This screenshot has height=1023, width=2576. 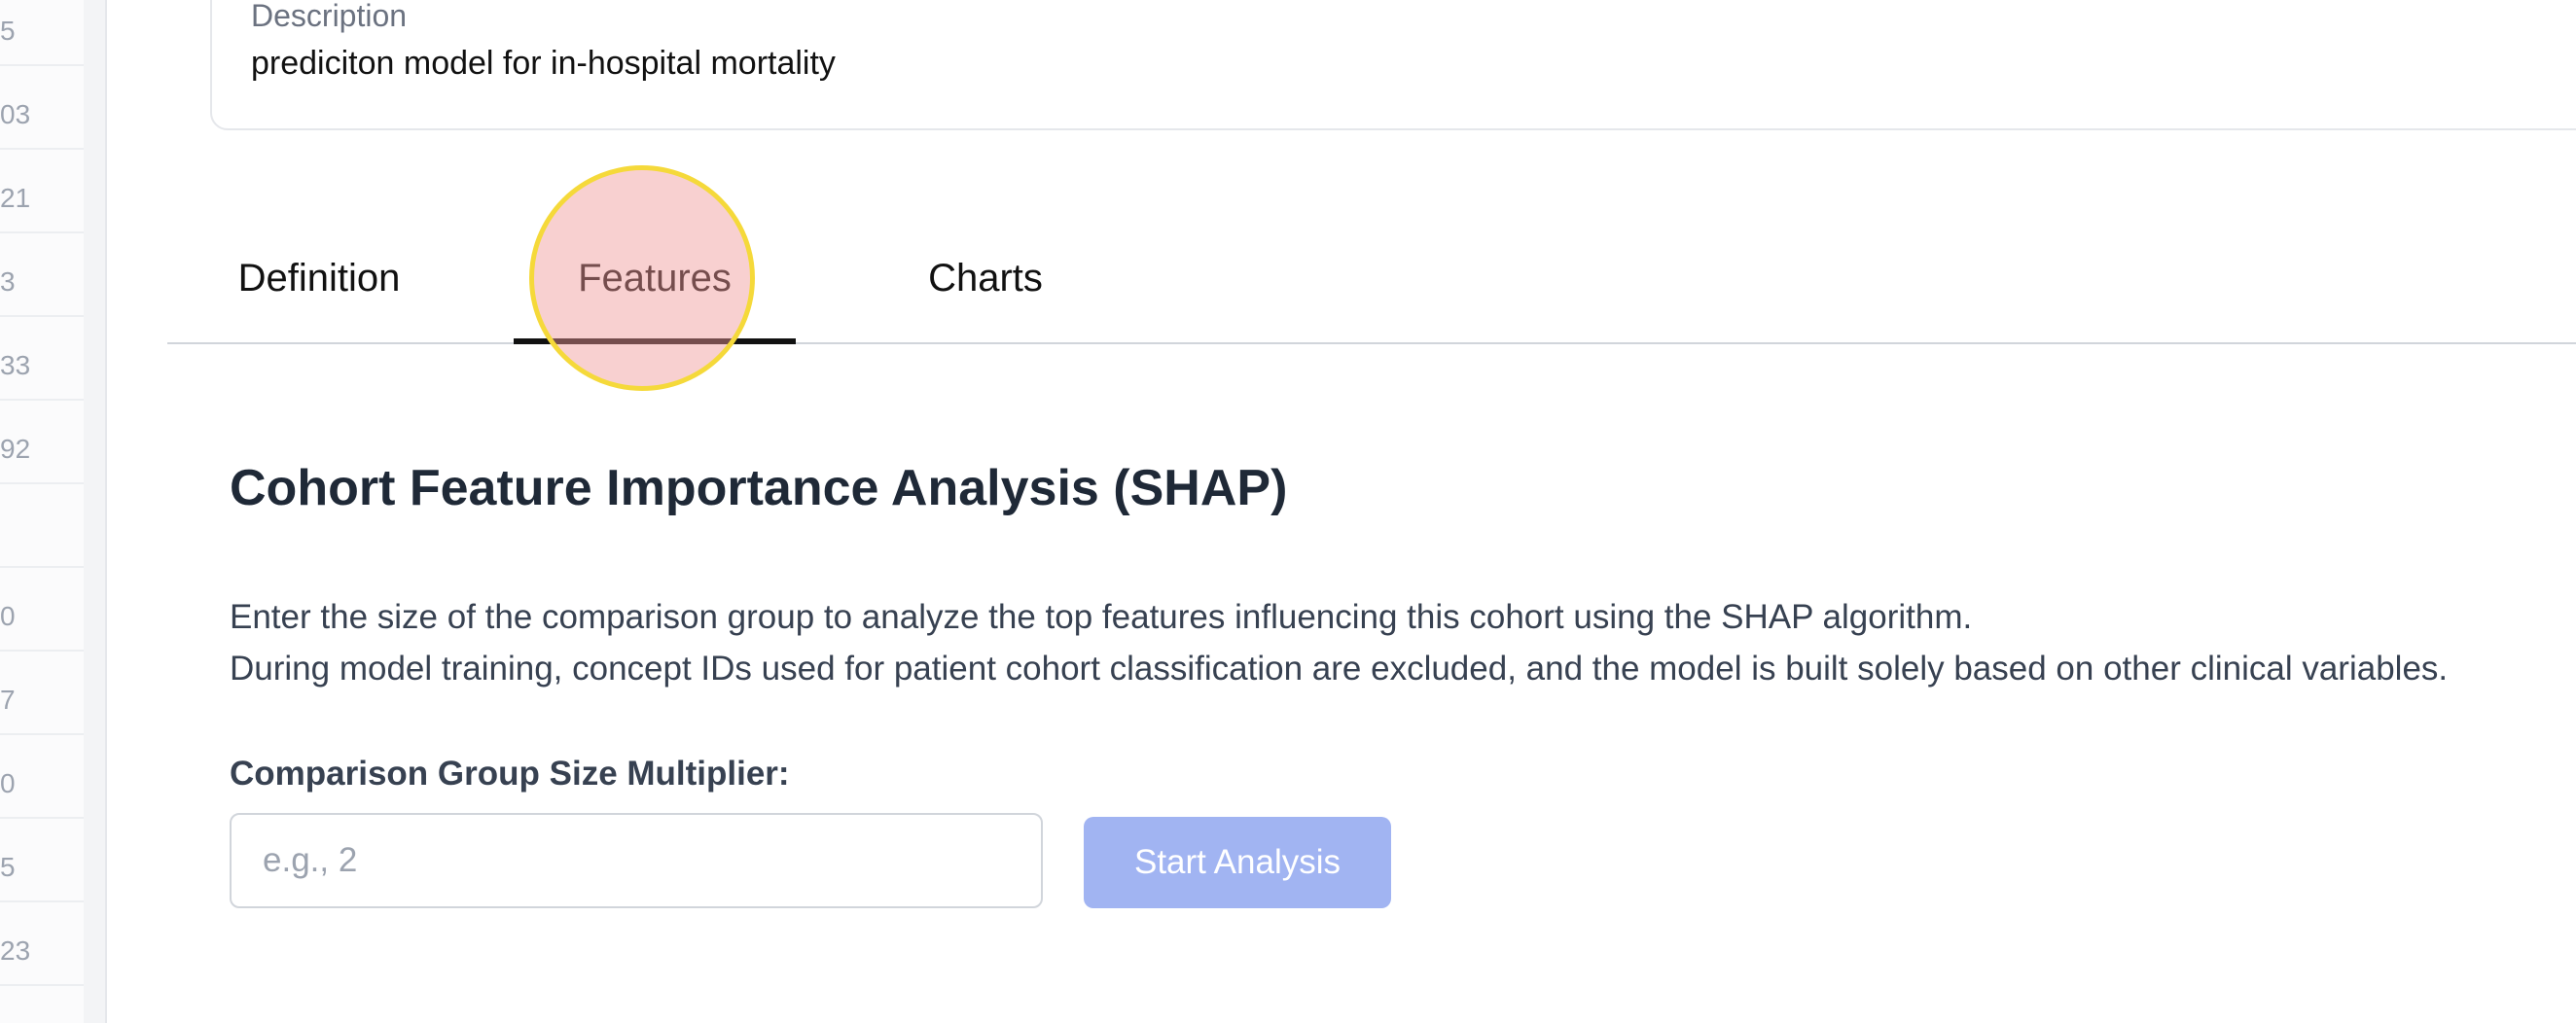 I want to click on start-analysis-button: Start Analysis, so click(x=1237, y=862).